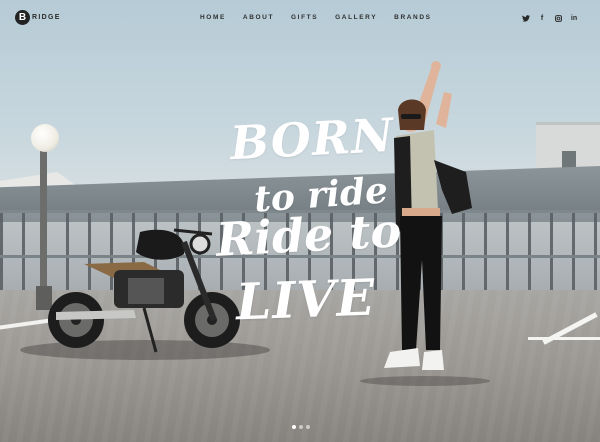  I want to click on parking-line, so click(564, 338).